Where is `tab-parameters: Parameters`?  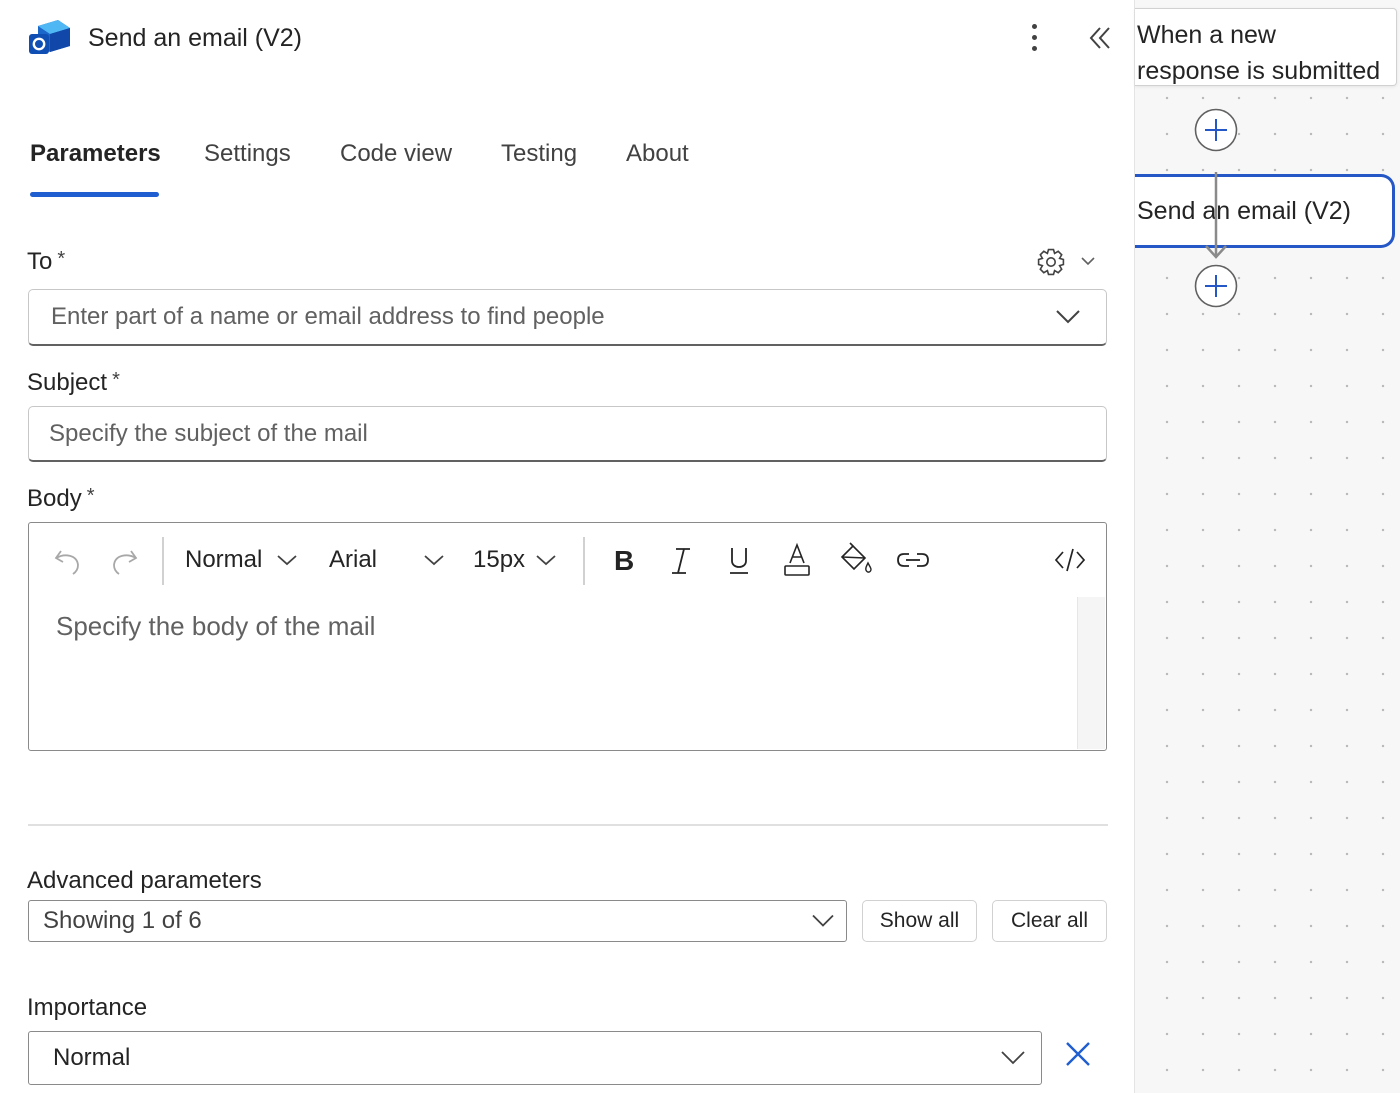 tab-parameters: Parameters is located at coordinates (95, 154).